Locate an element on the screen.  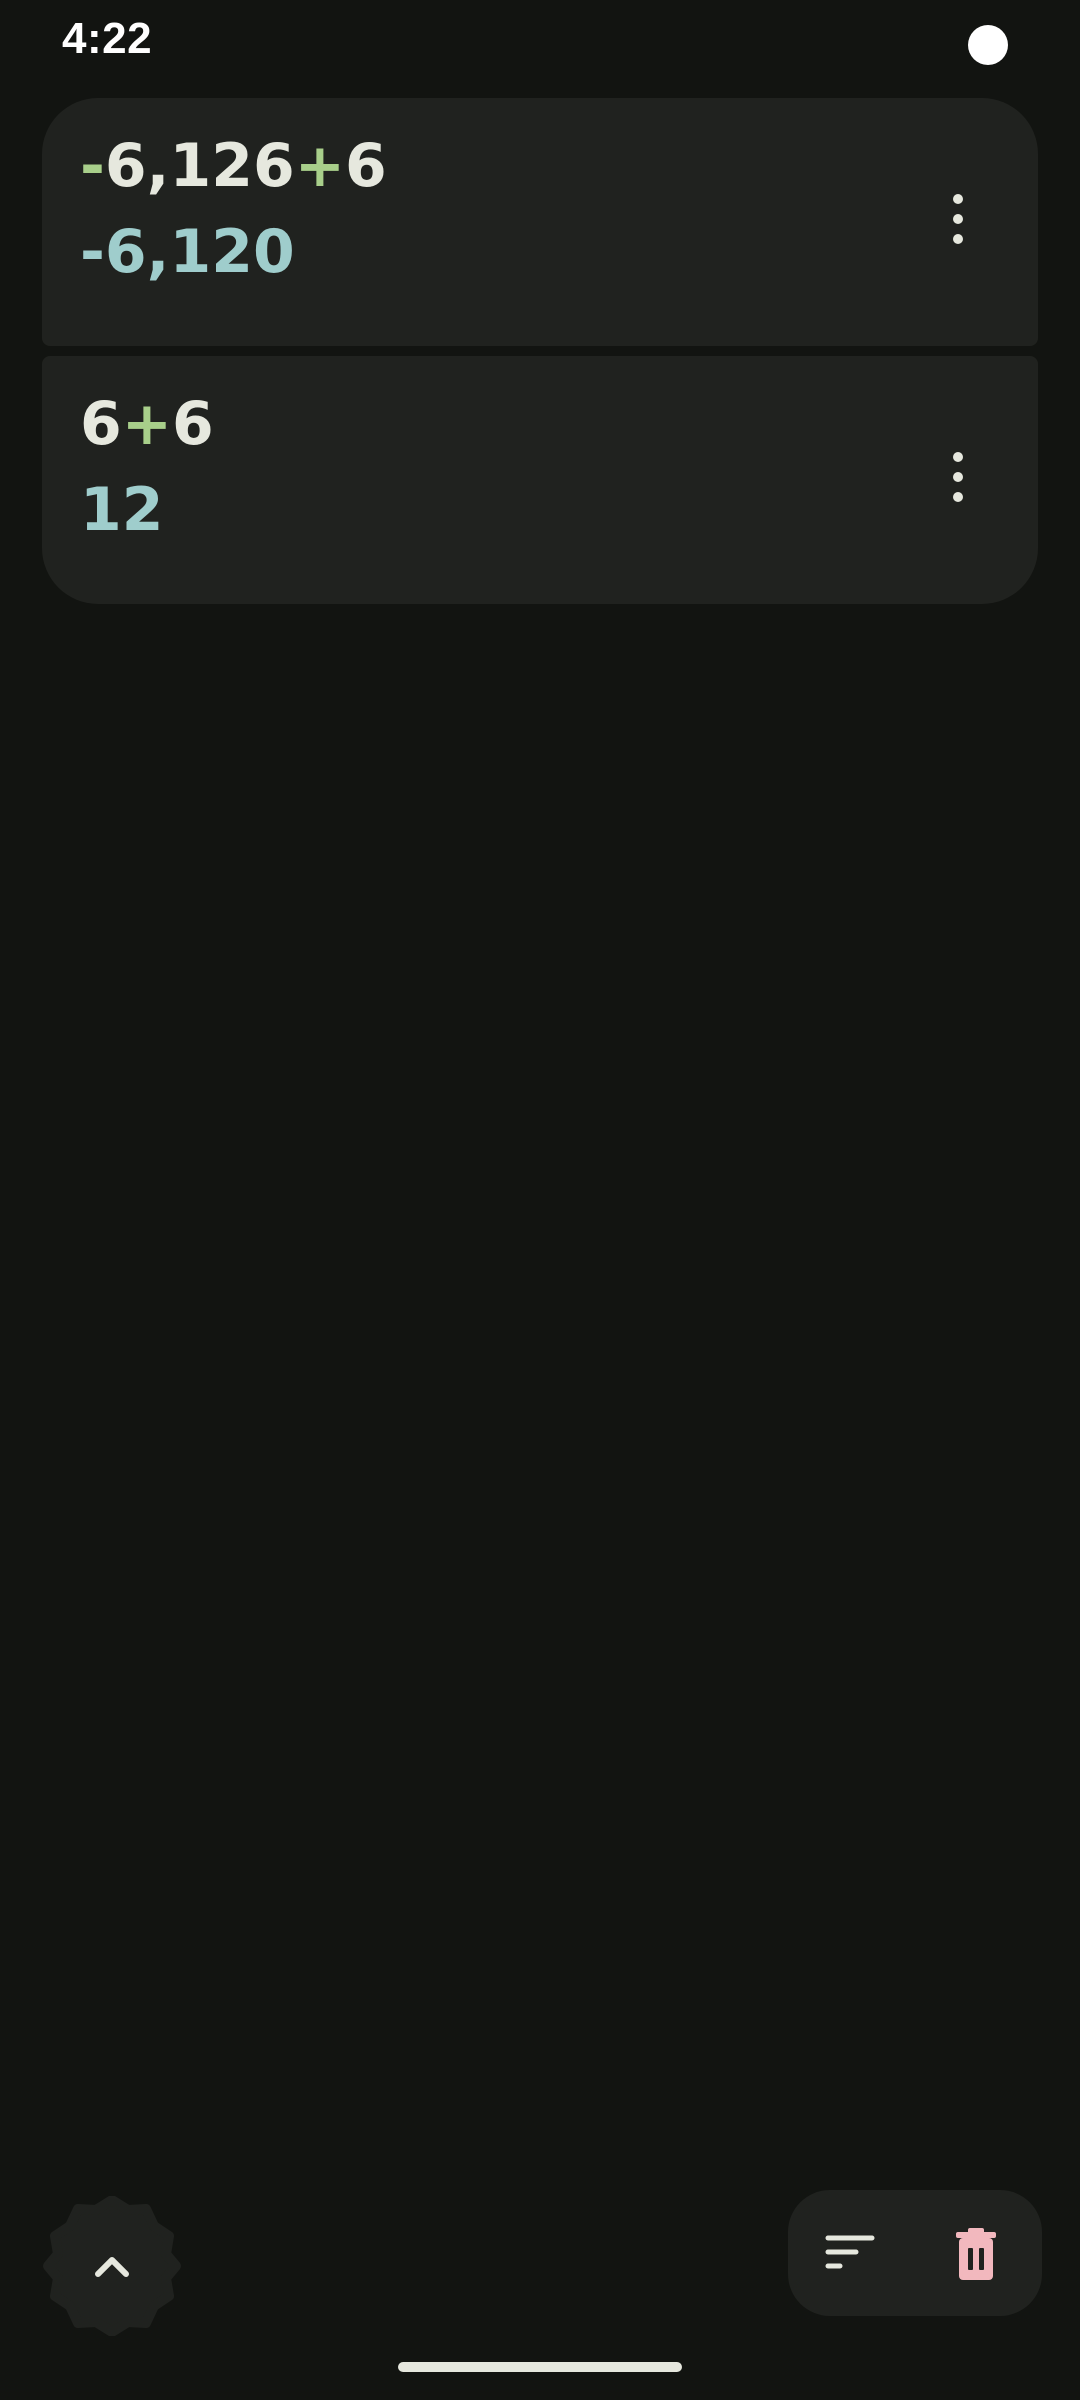
collapse-history-button is located at coordinates (112, 2266).